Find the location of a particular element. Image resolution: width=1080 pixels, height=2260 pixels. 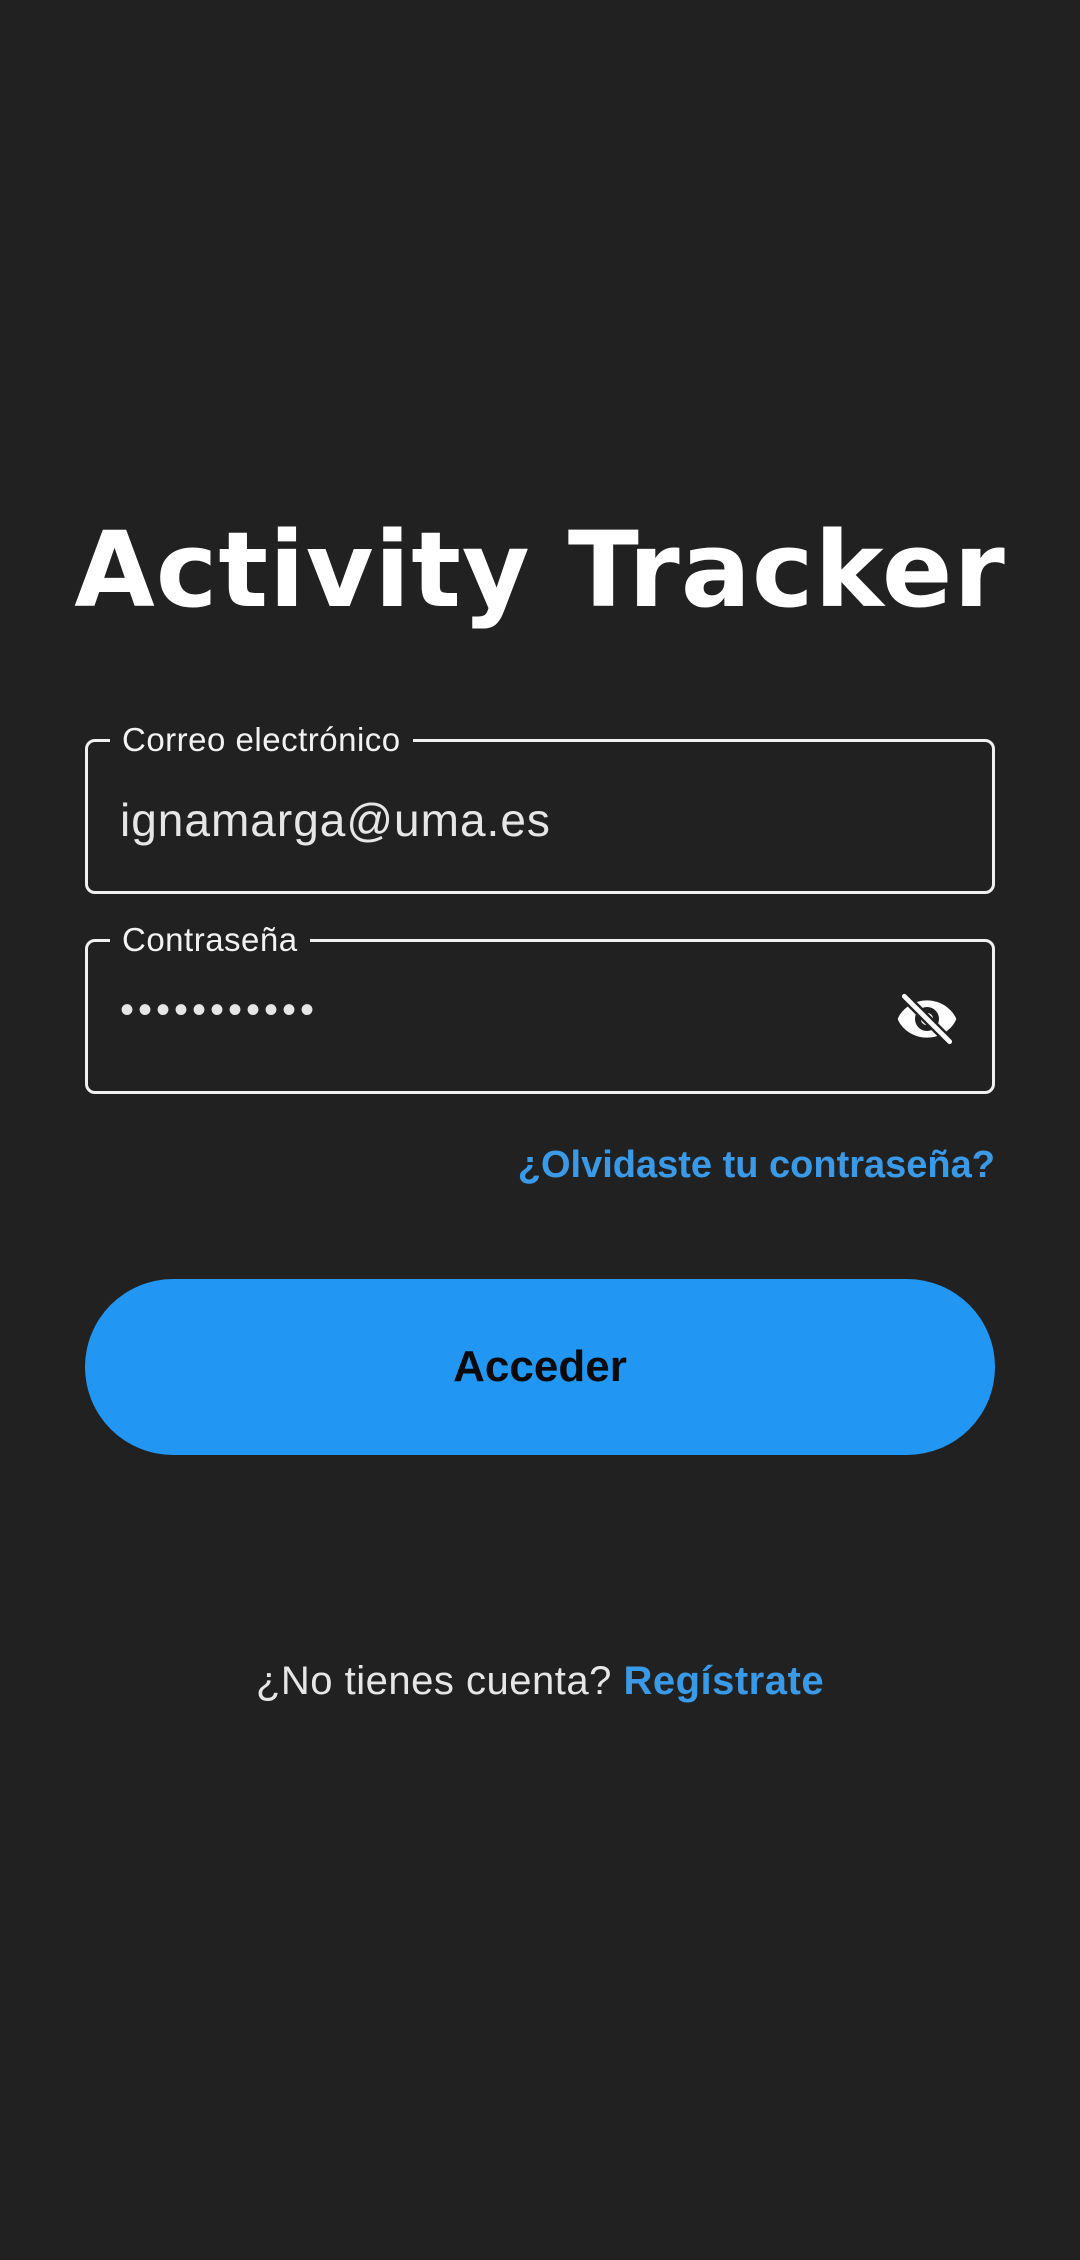

email-label: Correo electrónico is located at coordinates (261, 740).